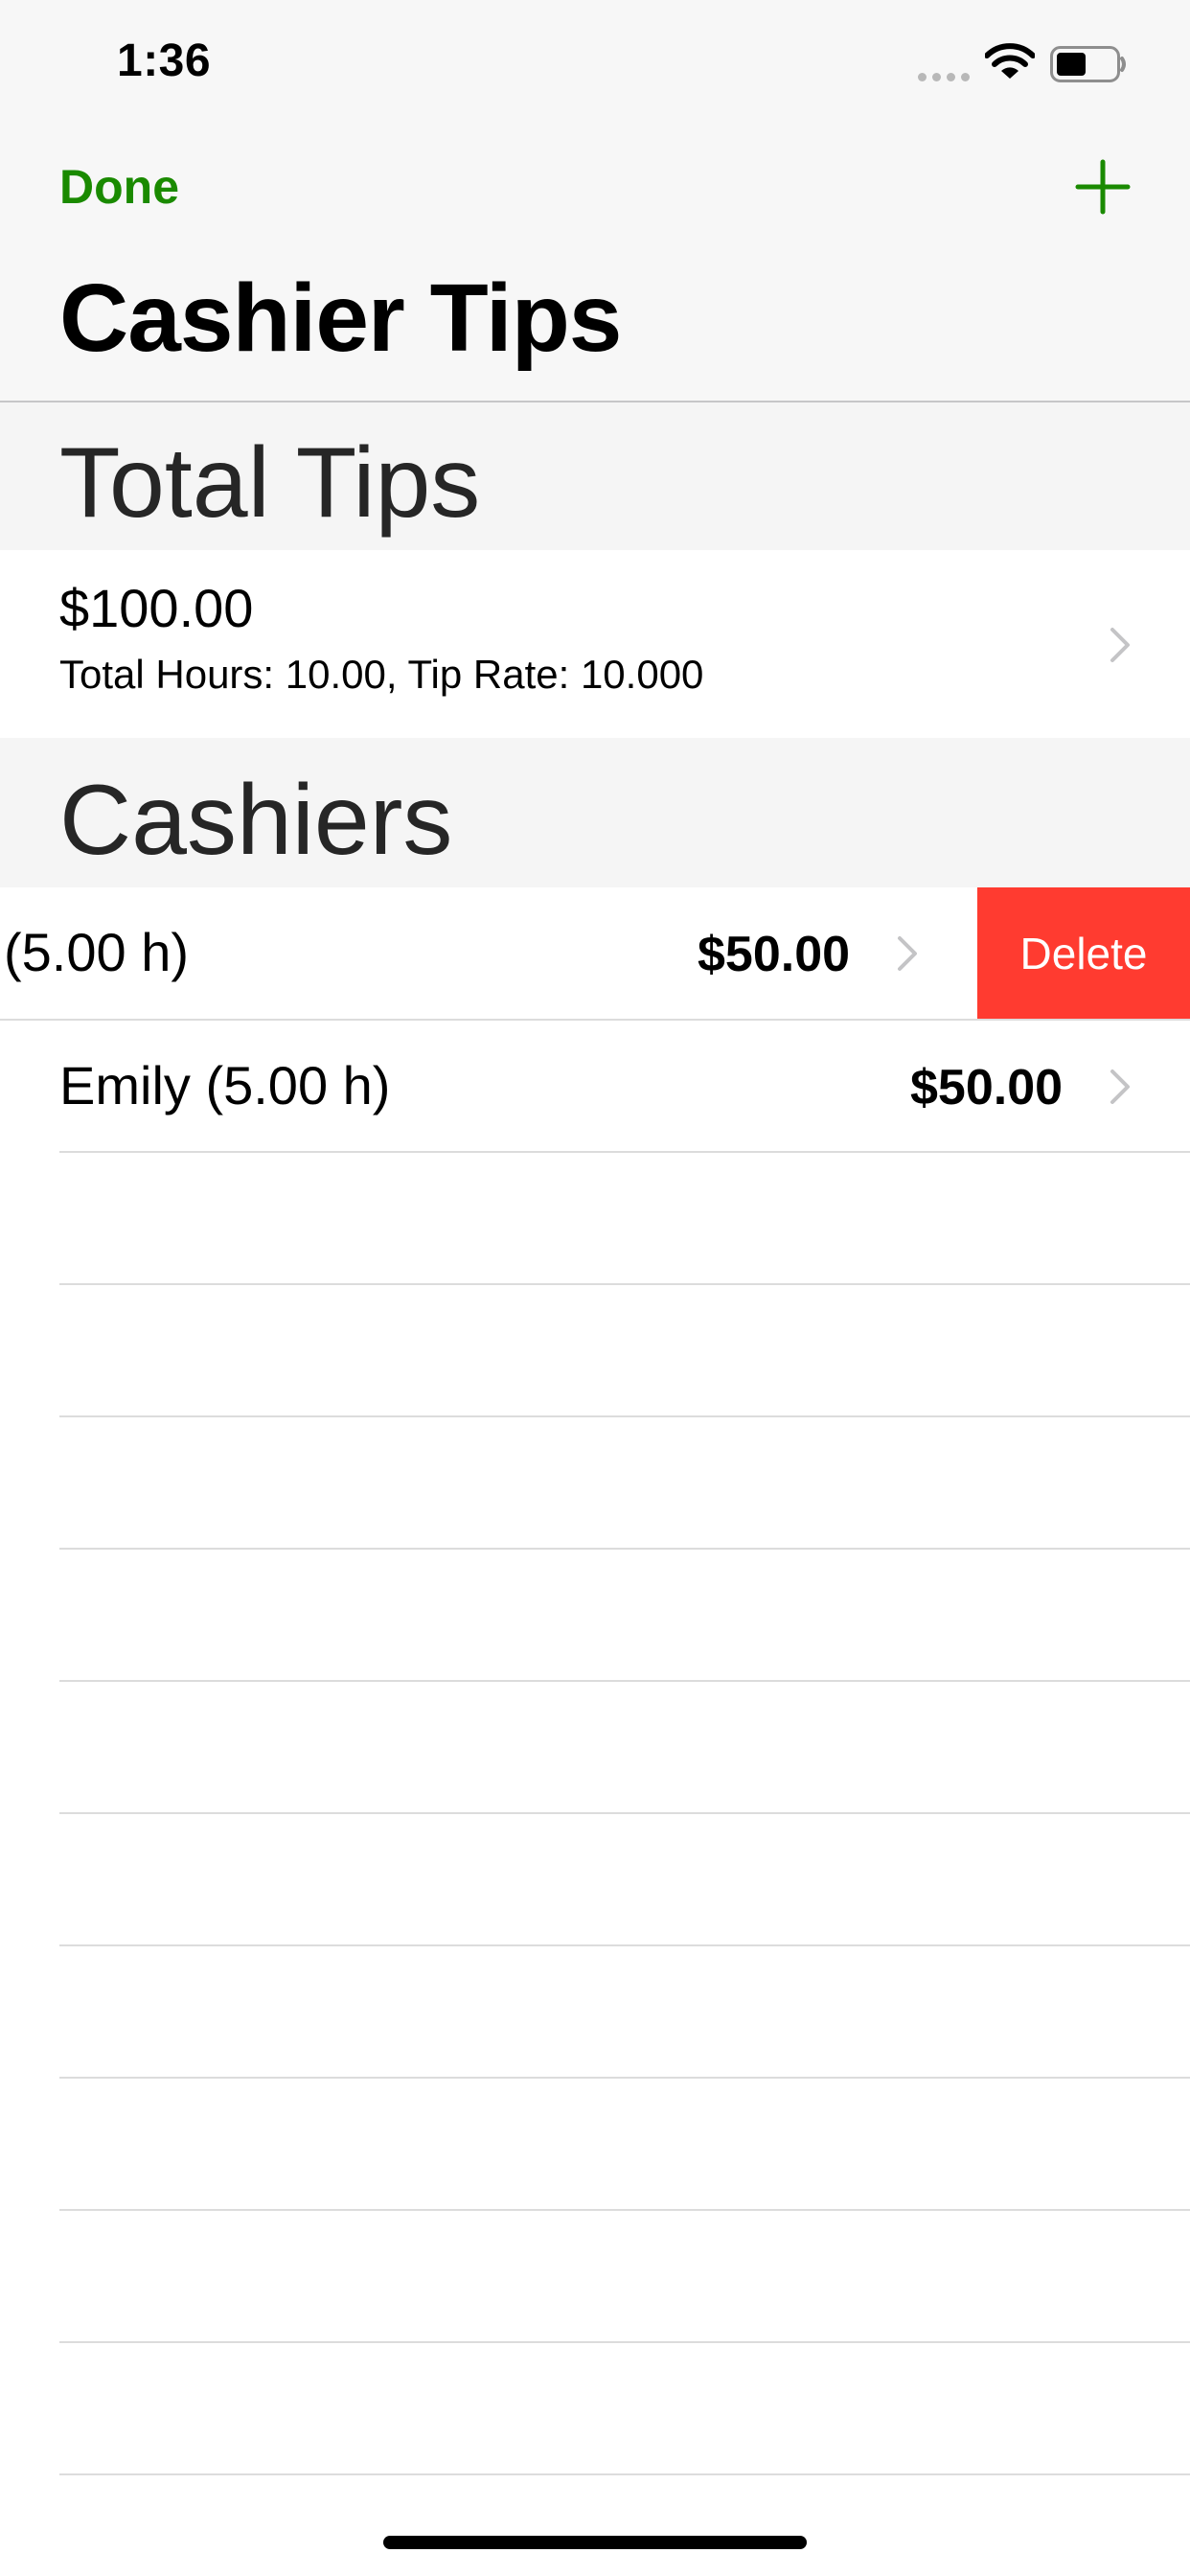 This screenshot has width=1190, height=2576. What do you see at coordinates (256, 820) in the screenshot?
I see `section-header-label: Cashiers` at bounding box center [256, 820].